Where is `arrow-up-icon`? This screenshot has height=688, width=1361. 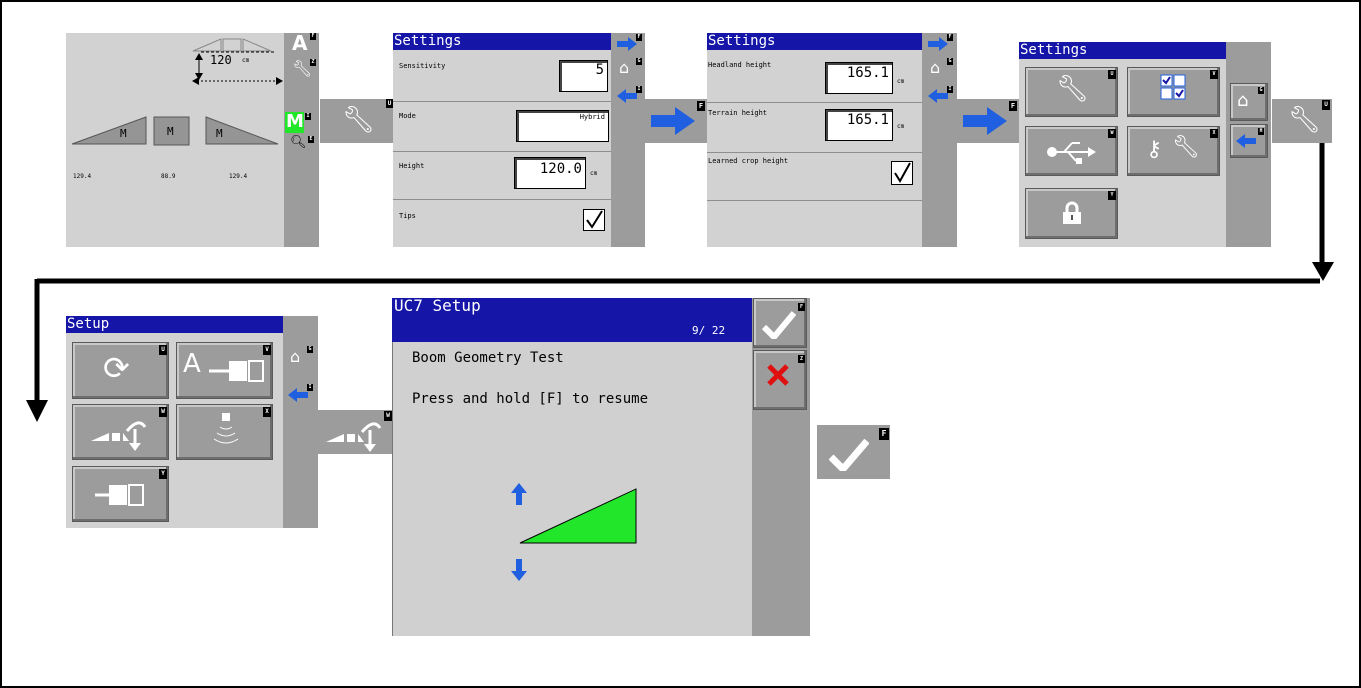
arrow-up-icon is located at coordinates (519, 494).